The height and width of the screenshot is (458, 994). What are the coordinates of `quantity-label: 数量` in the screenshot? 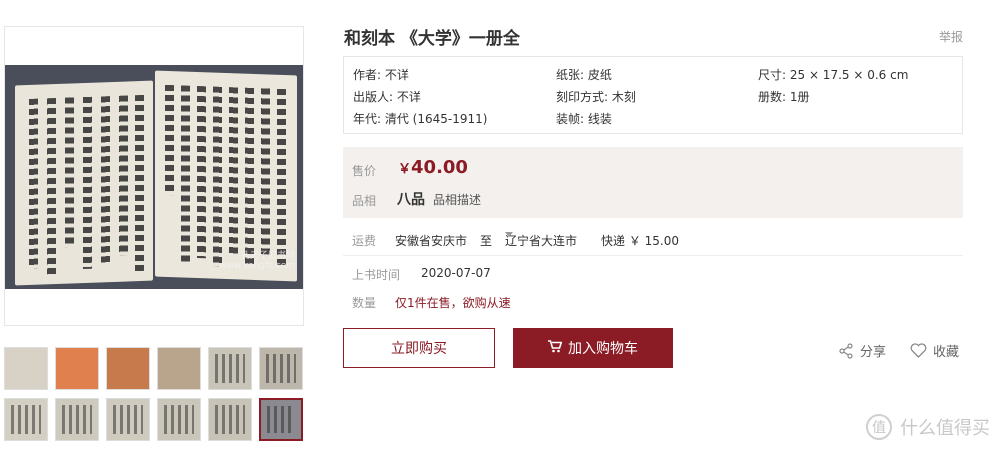 It's located at (364, 303).